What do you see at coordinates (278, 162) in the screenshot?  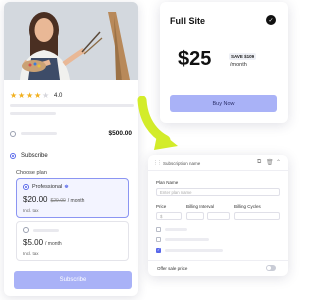 I see `chevron-up-icon: ⌃` at bounding box center [278, 162].